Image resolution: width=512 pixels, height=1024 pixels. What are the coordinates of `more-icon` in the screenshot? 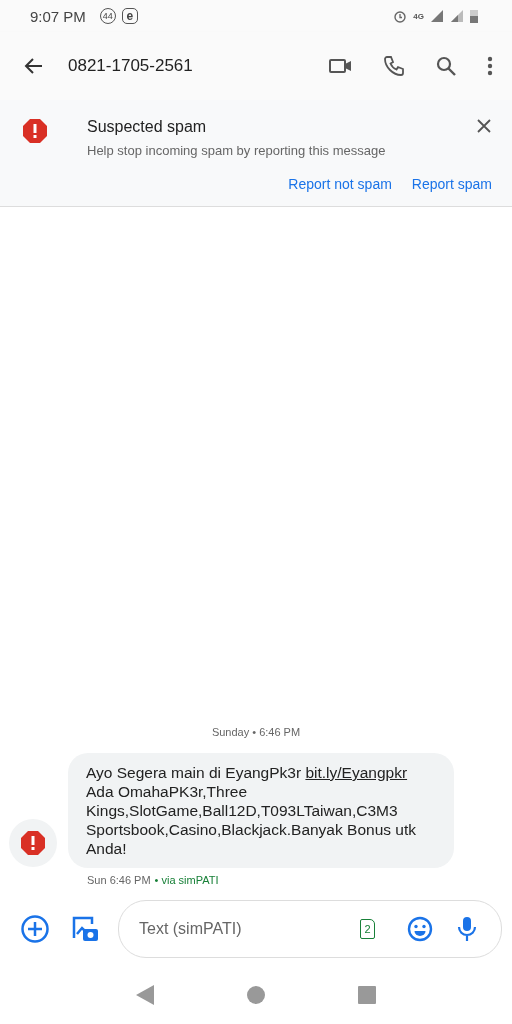 It's located at (490, 66).